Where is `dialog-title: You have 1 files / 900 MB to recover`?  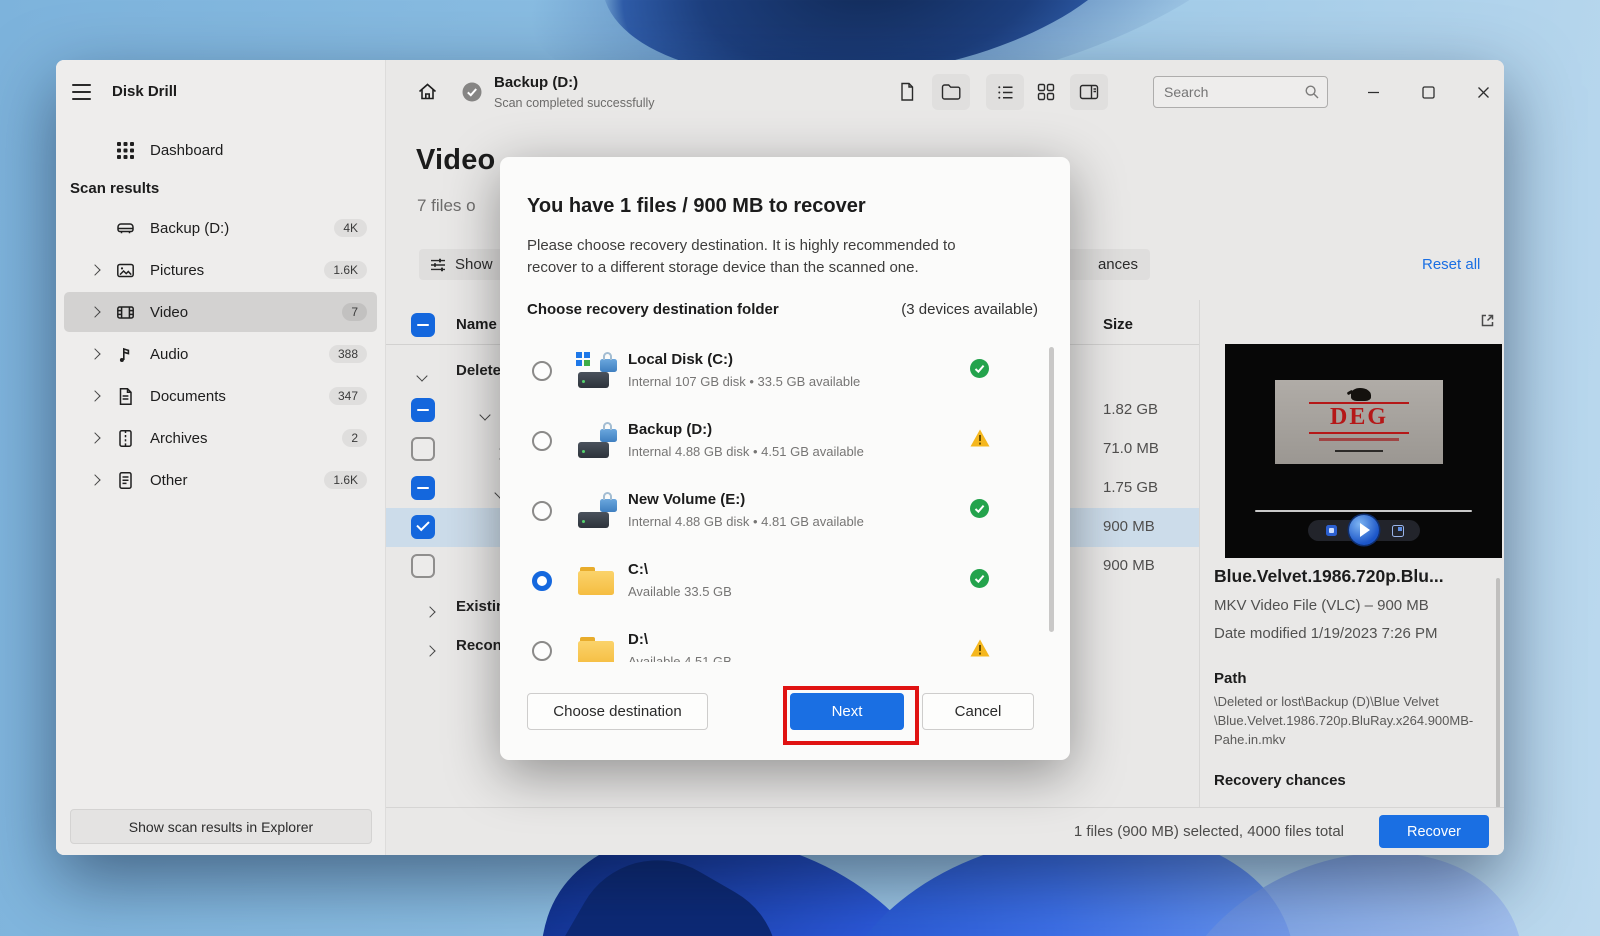 dialog-title: You have 1 files / 900 MB to recover is located at coordinates (696, 206).